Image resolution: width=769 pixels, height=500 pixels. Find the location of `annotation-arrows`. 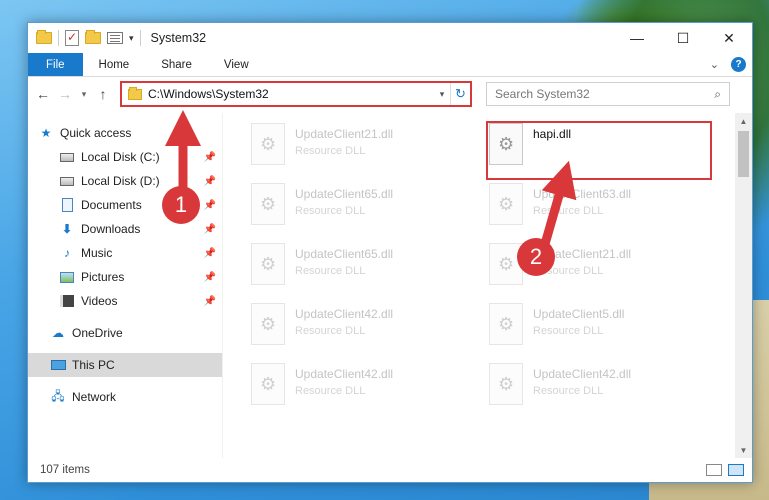

annotation-arrows is located at coordinates (371, 178).